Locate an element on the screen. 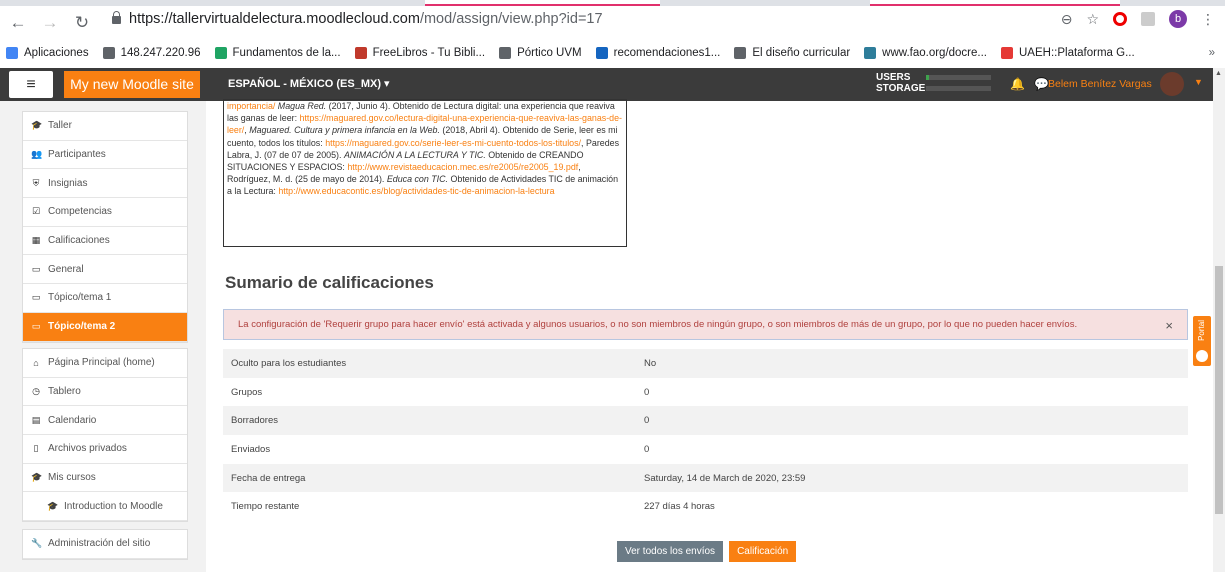  sidebar-item: ◷ Tablero is located at coordinates (105, 392).